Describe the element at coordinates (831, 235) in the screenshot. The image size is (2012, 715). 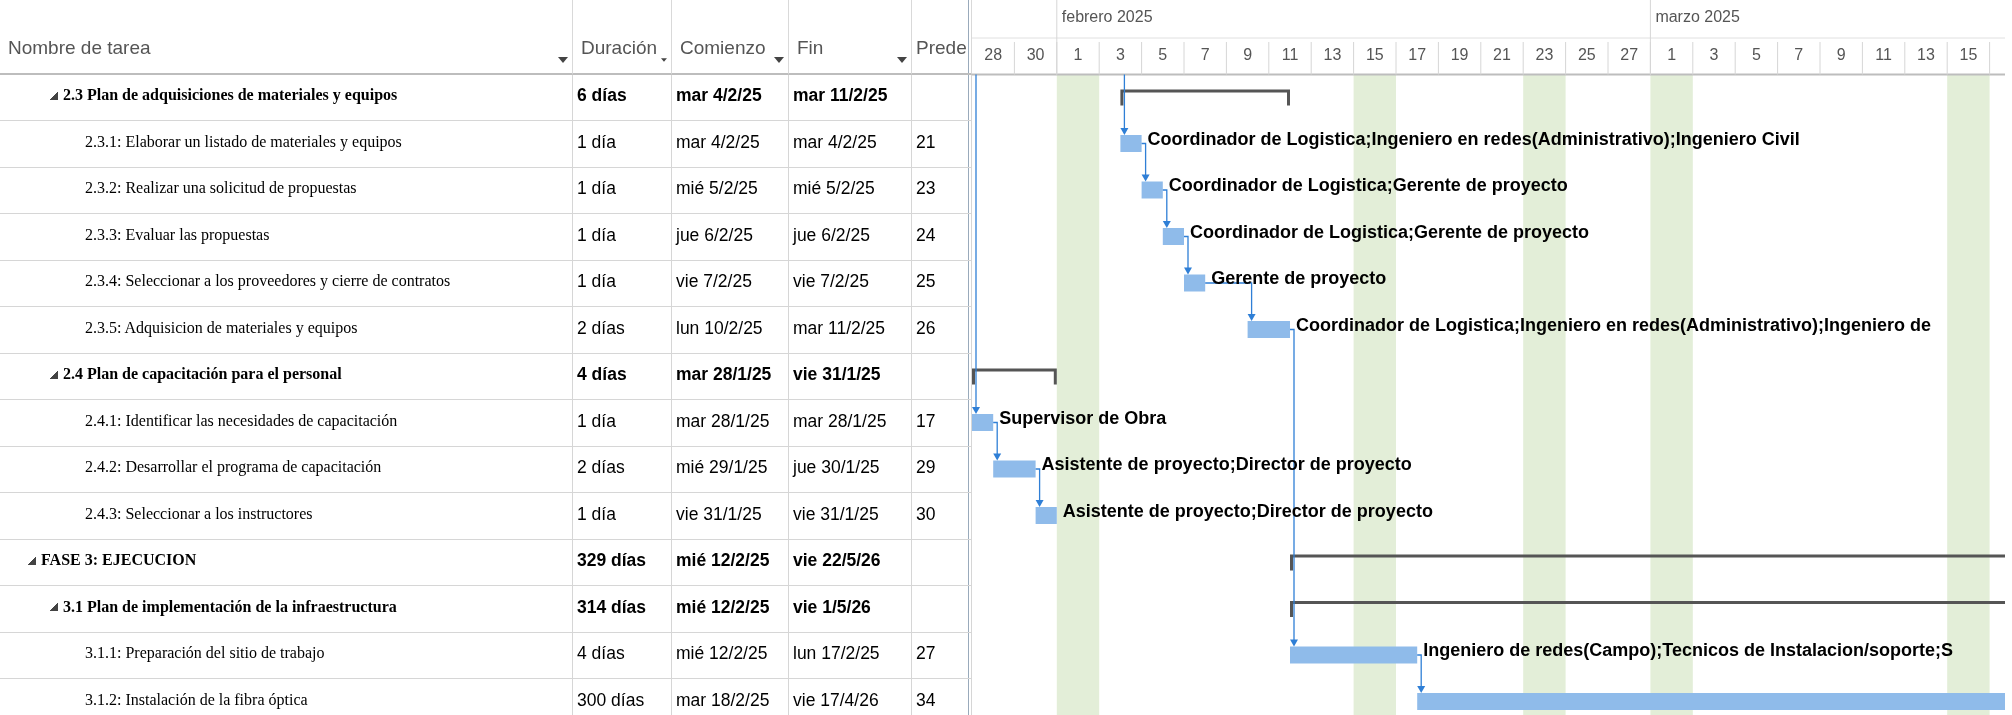
I see `finish-date-cell-text: jue 6/2/25` at that location.